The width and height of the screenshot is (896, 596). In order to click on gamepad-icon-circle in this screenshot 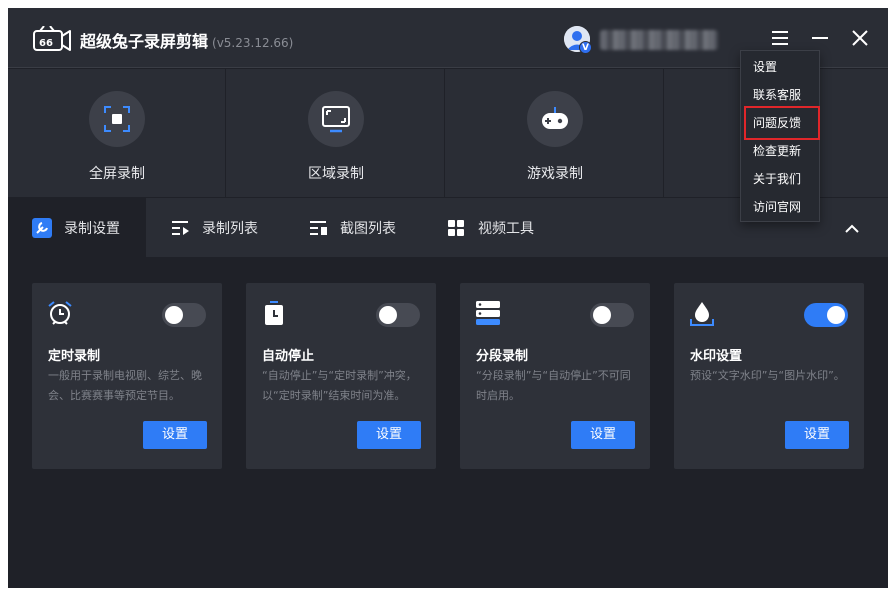, I will do `click(555, 119)`.